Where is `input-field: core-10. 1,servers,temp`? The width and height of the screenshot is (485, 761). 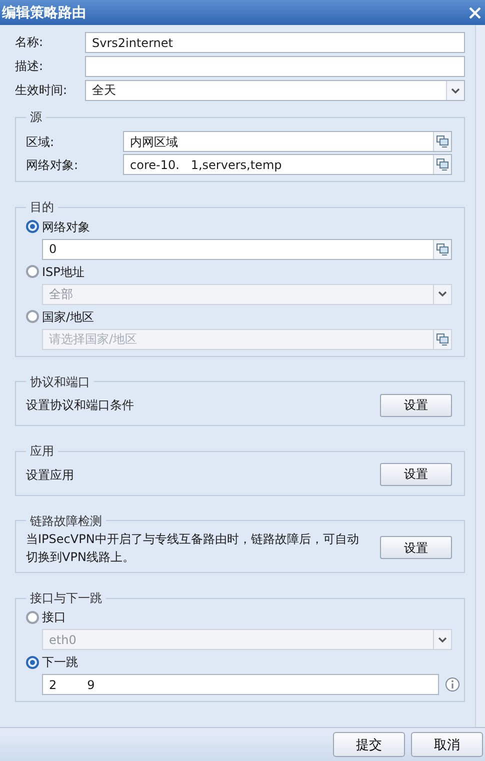
input-field: core-10. 1,servers,temp is located at coordinates (287, 165).